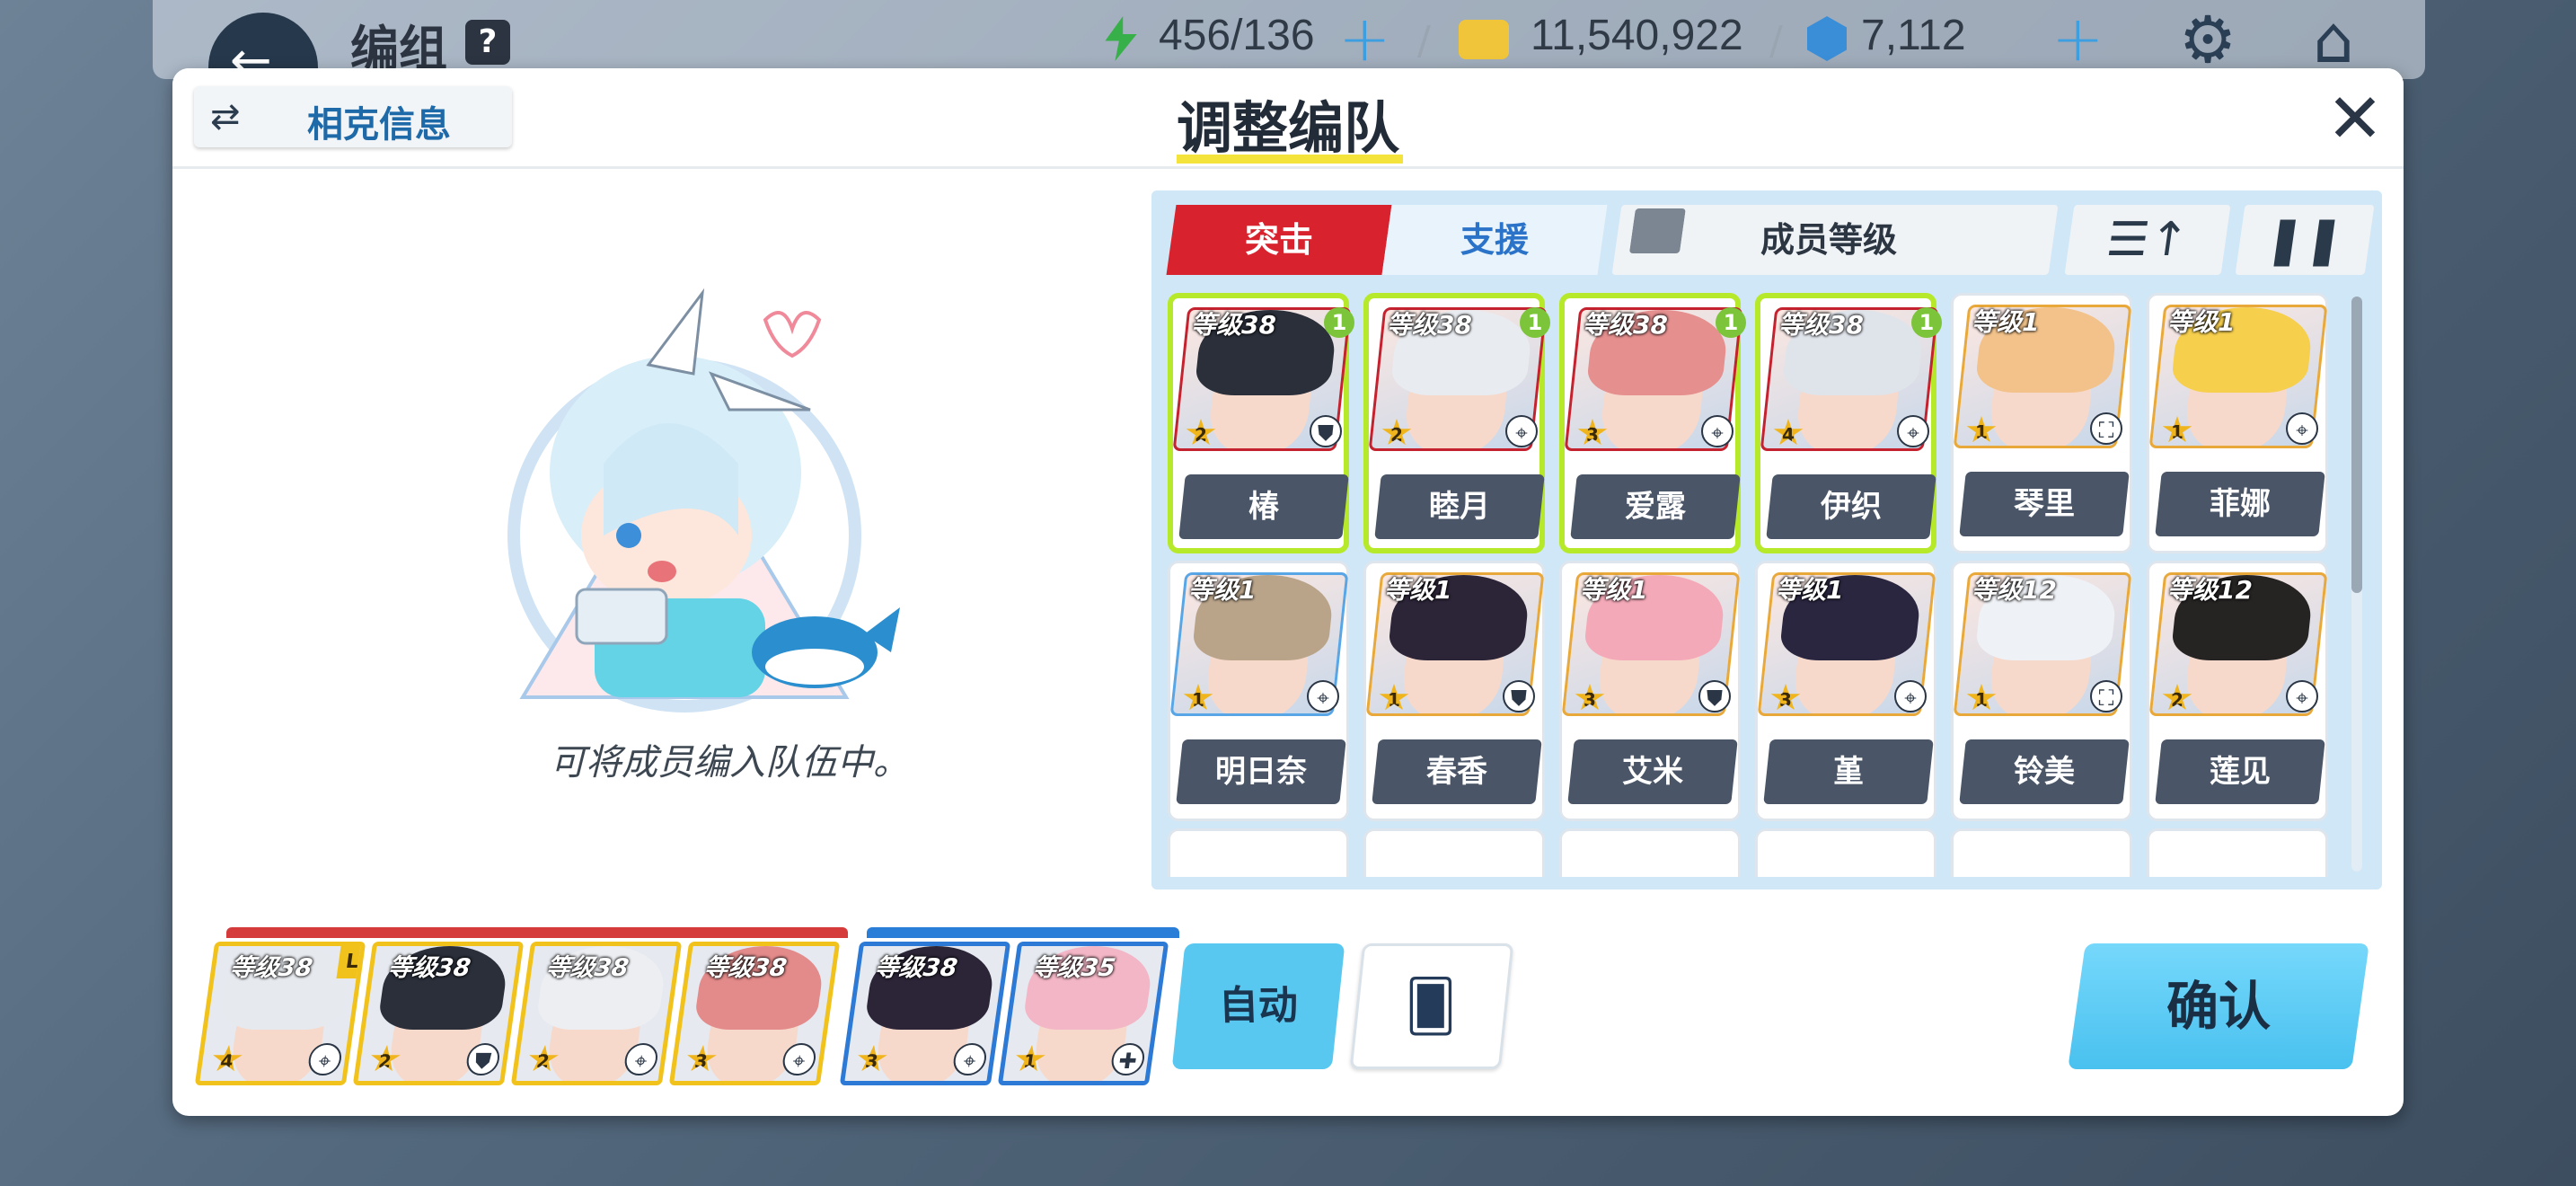  I want to click on tab-assault-label: 突击, so click(1278, 240).